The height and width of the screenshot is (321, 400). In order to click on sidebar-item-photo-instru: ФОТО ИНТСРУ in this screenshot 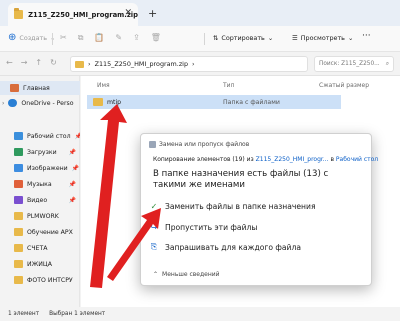, I will do `click(40, 280)`.